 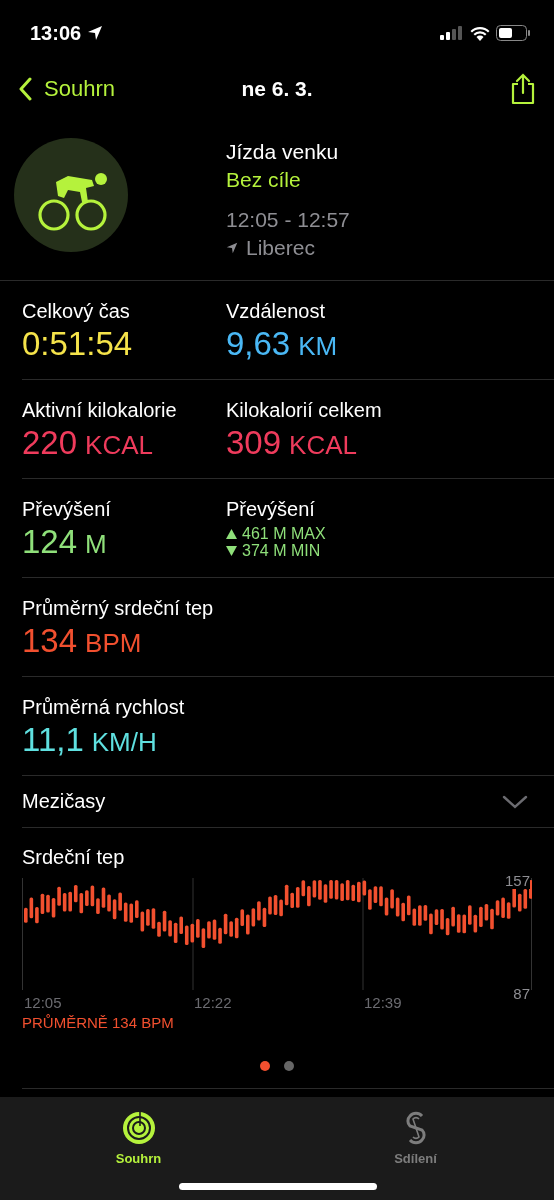 I want to click on back-button: Souhrn, so click(x=66, y=89).